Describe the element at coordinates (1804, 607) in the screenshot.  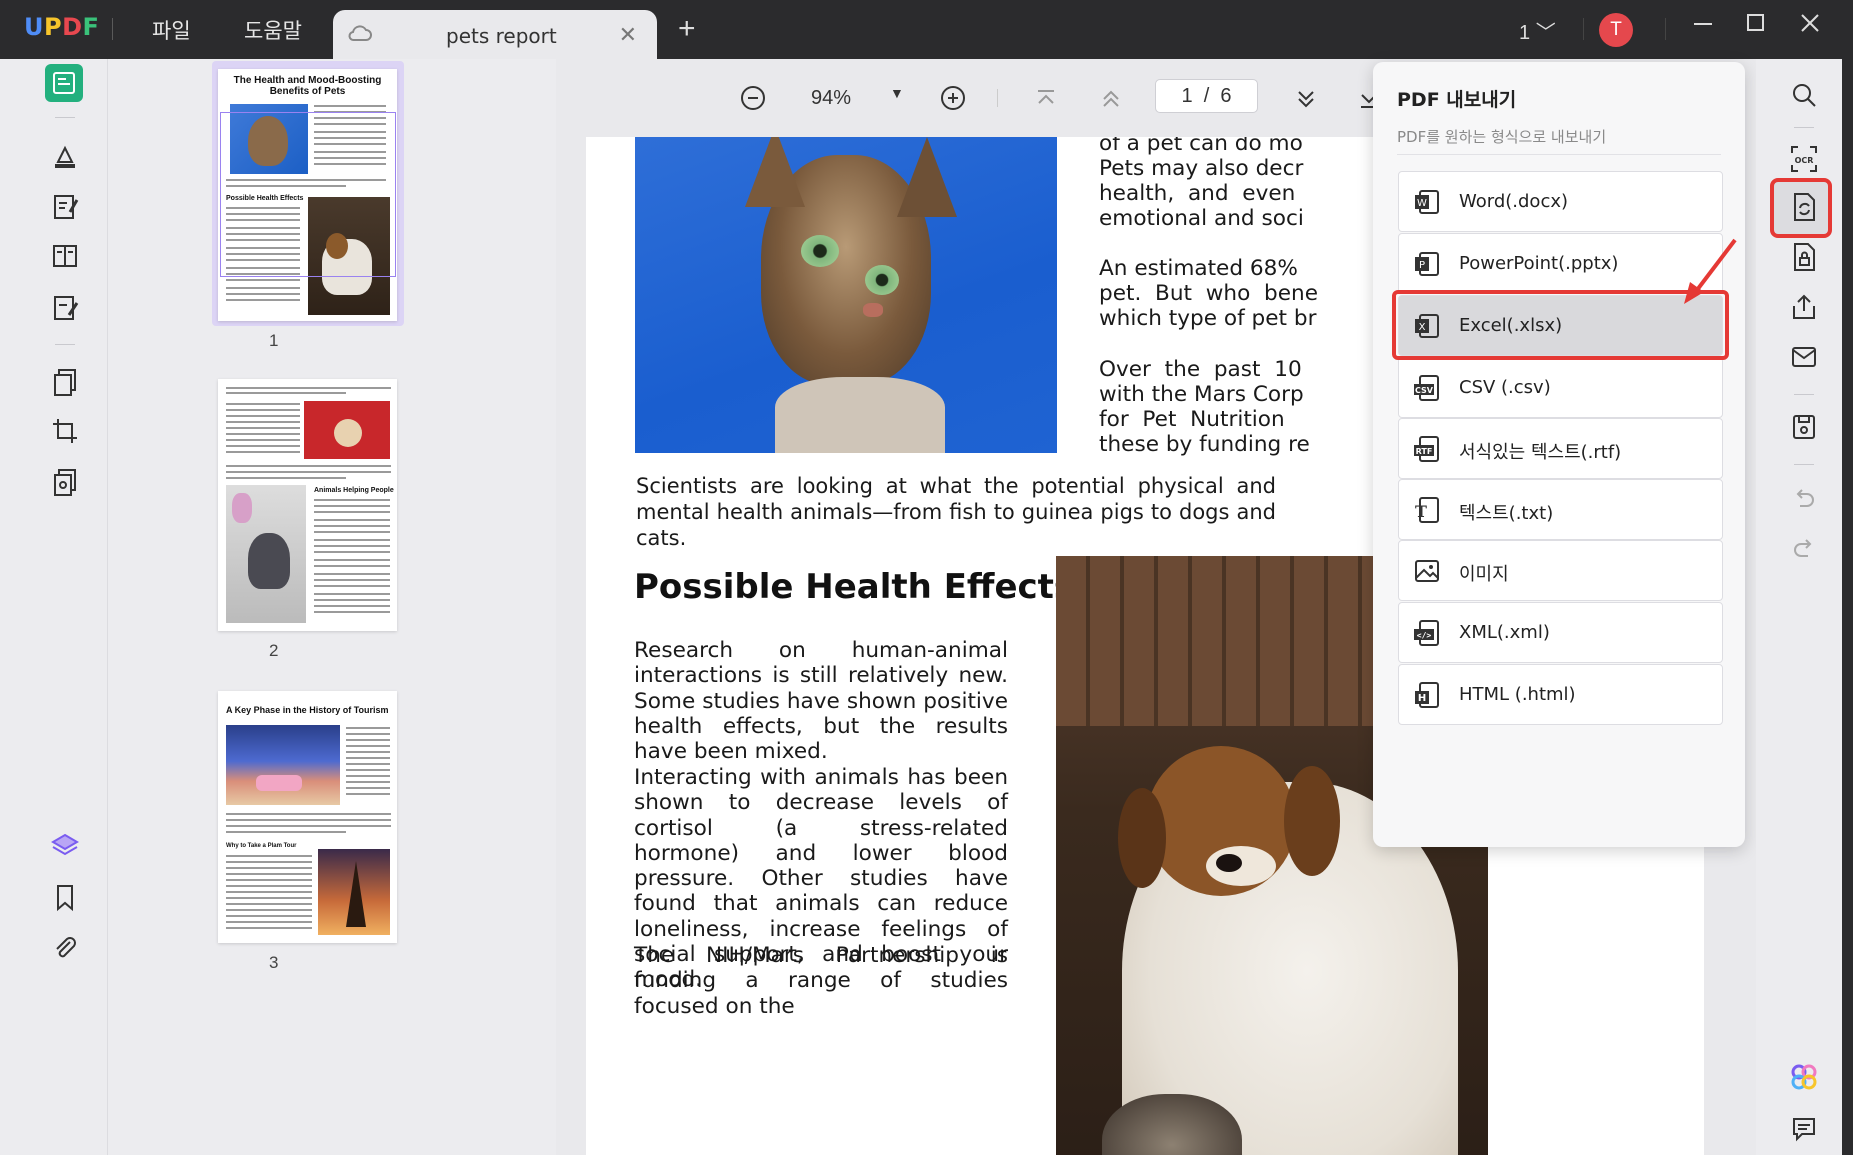
I see `right-tool-rail: OCR` at that location.